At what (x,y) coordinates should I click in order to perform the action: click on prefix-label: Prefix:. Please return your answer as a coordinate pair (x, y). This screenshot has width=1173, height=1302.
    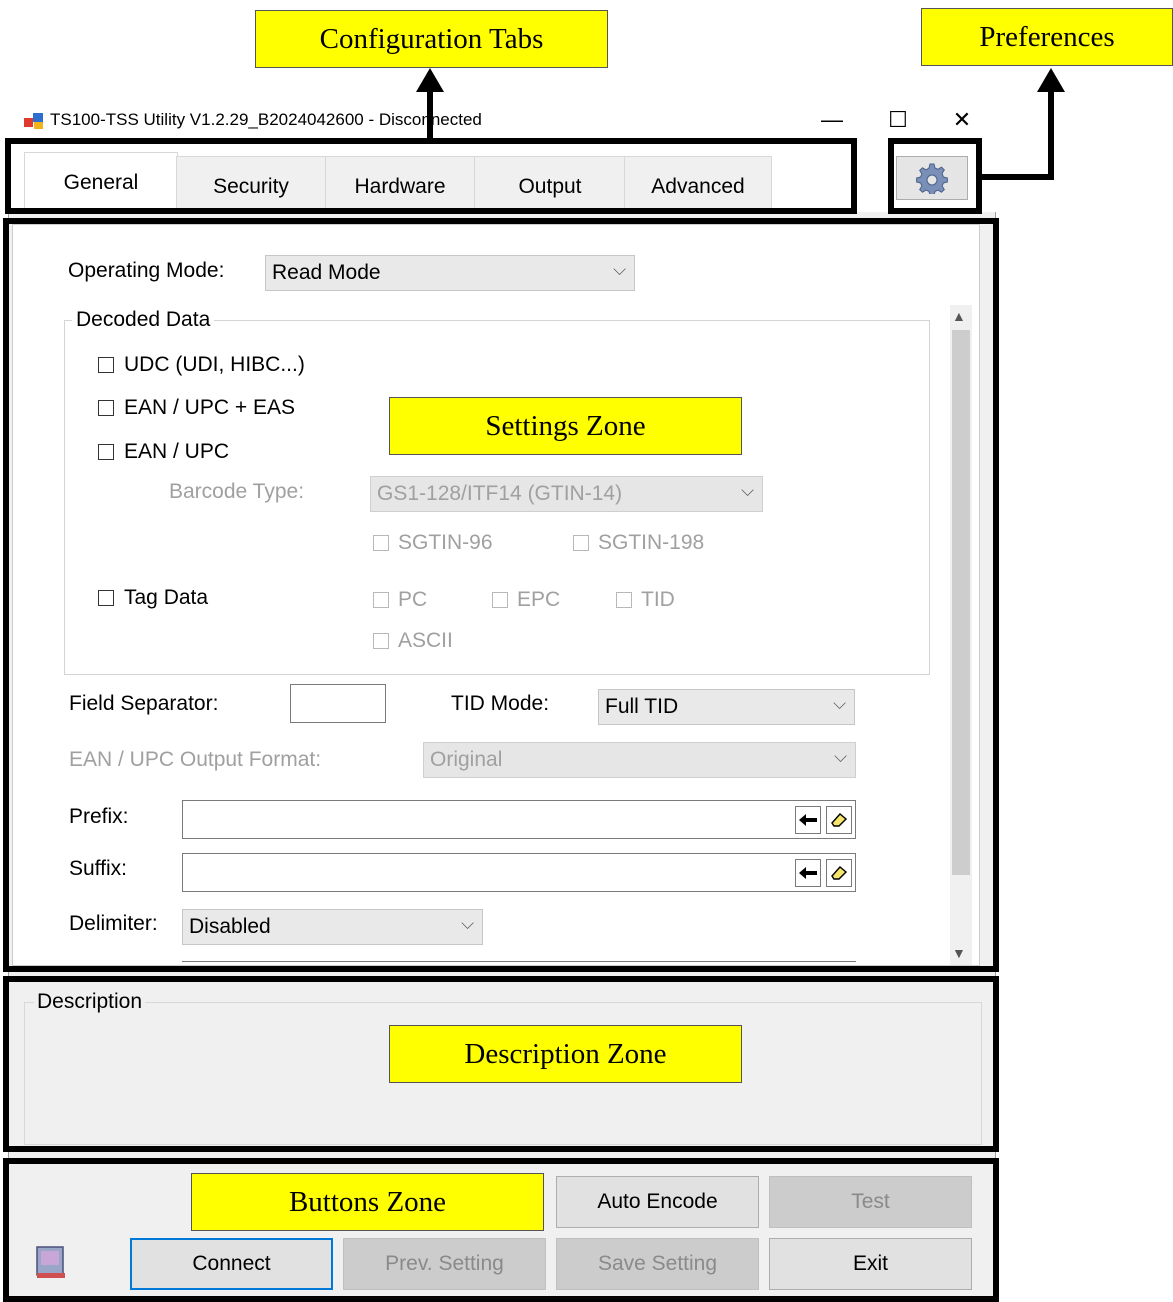
    Looking at the image, I should click on (99, 816).